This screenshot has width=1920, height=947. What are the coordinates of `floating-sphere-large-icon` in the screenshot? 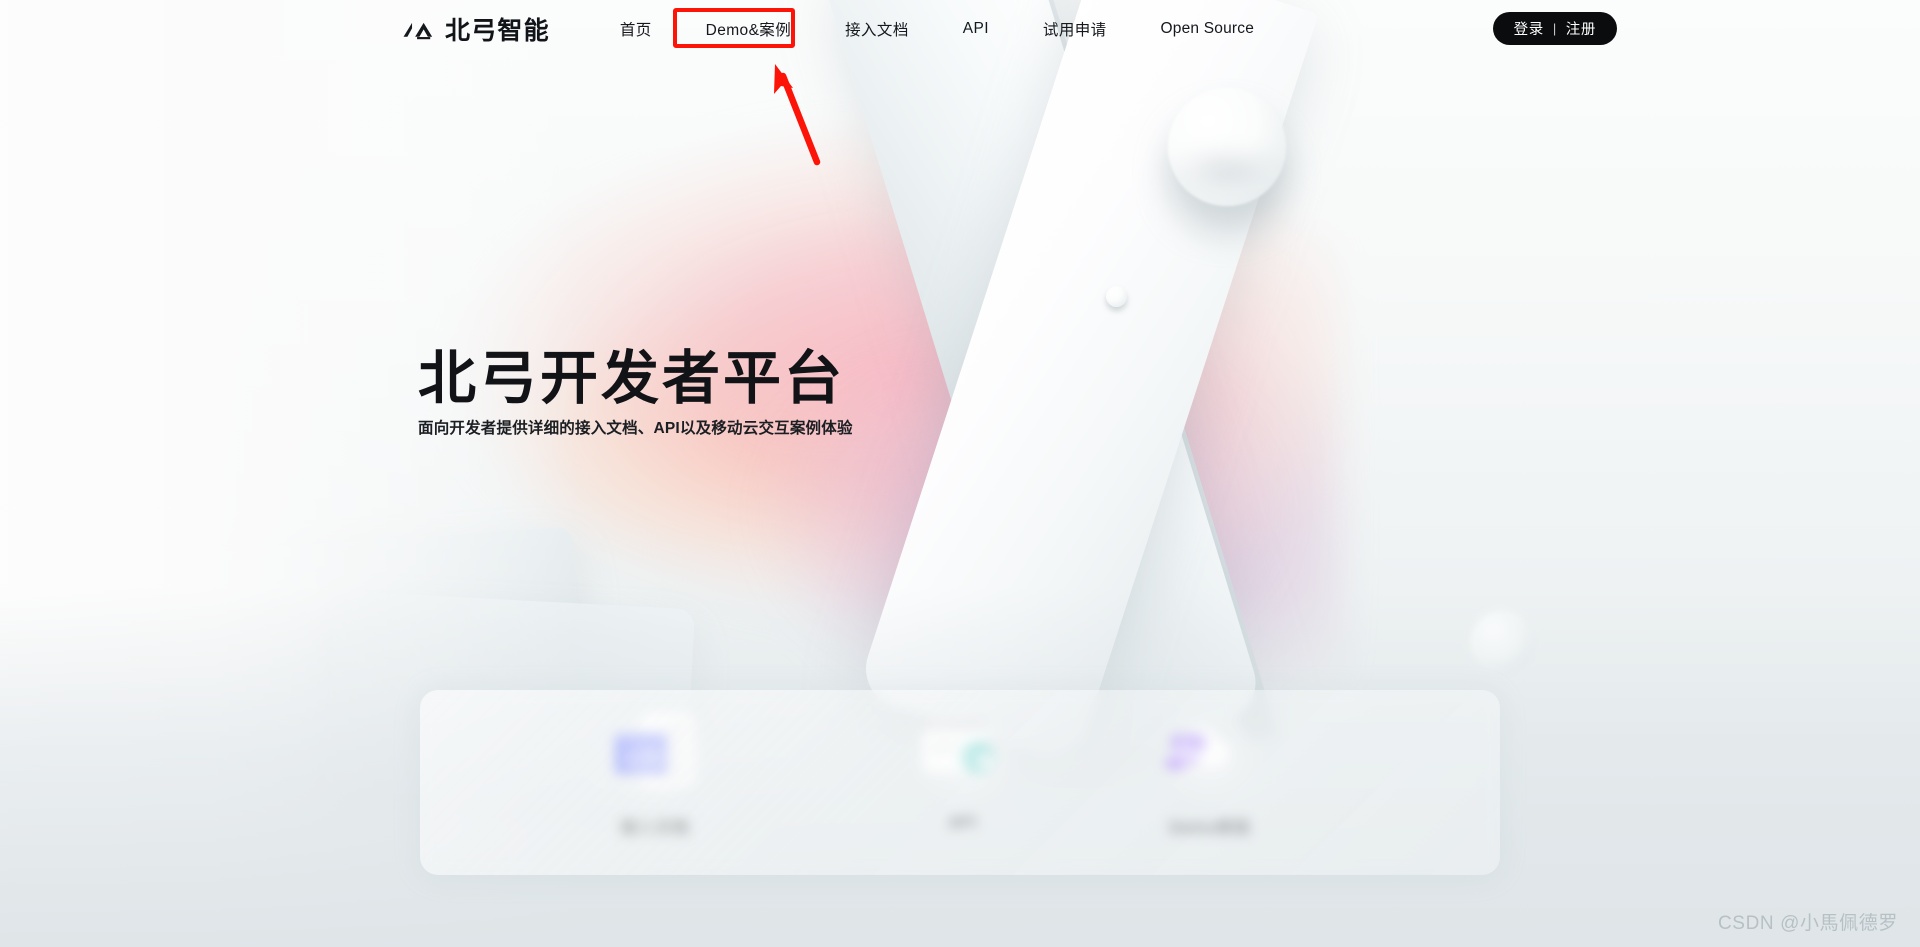 It's located at (1227, 147).